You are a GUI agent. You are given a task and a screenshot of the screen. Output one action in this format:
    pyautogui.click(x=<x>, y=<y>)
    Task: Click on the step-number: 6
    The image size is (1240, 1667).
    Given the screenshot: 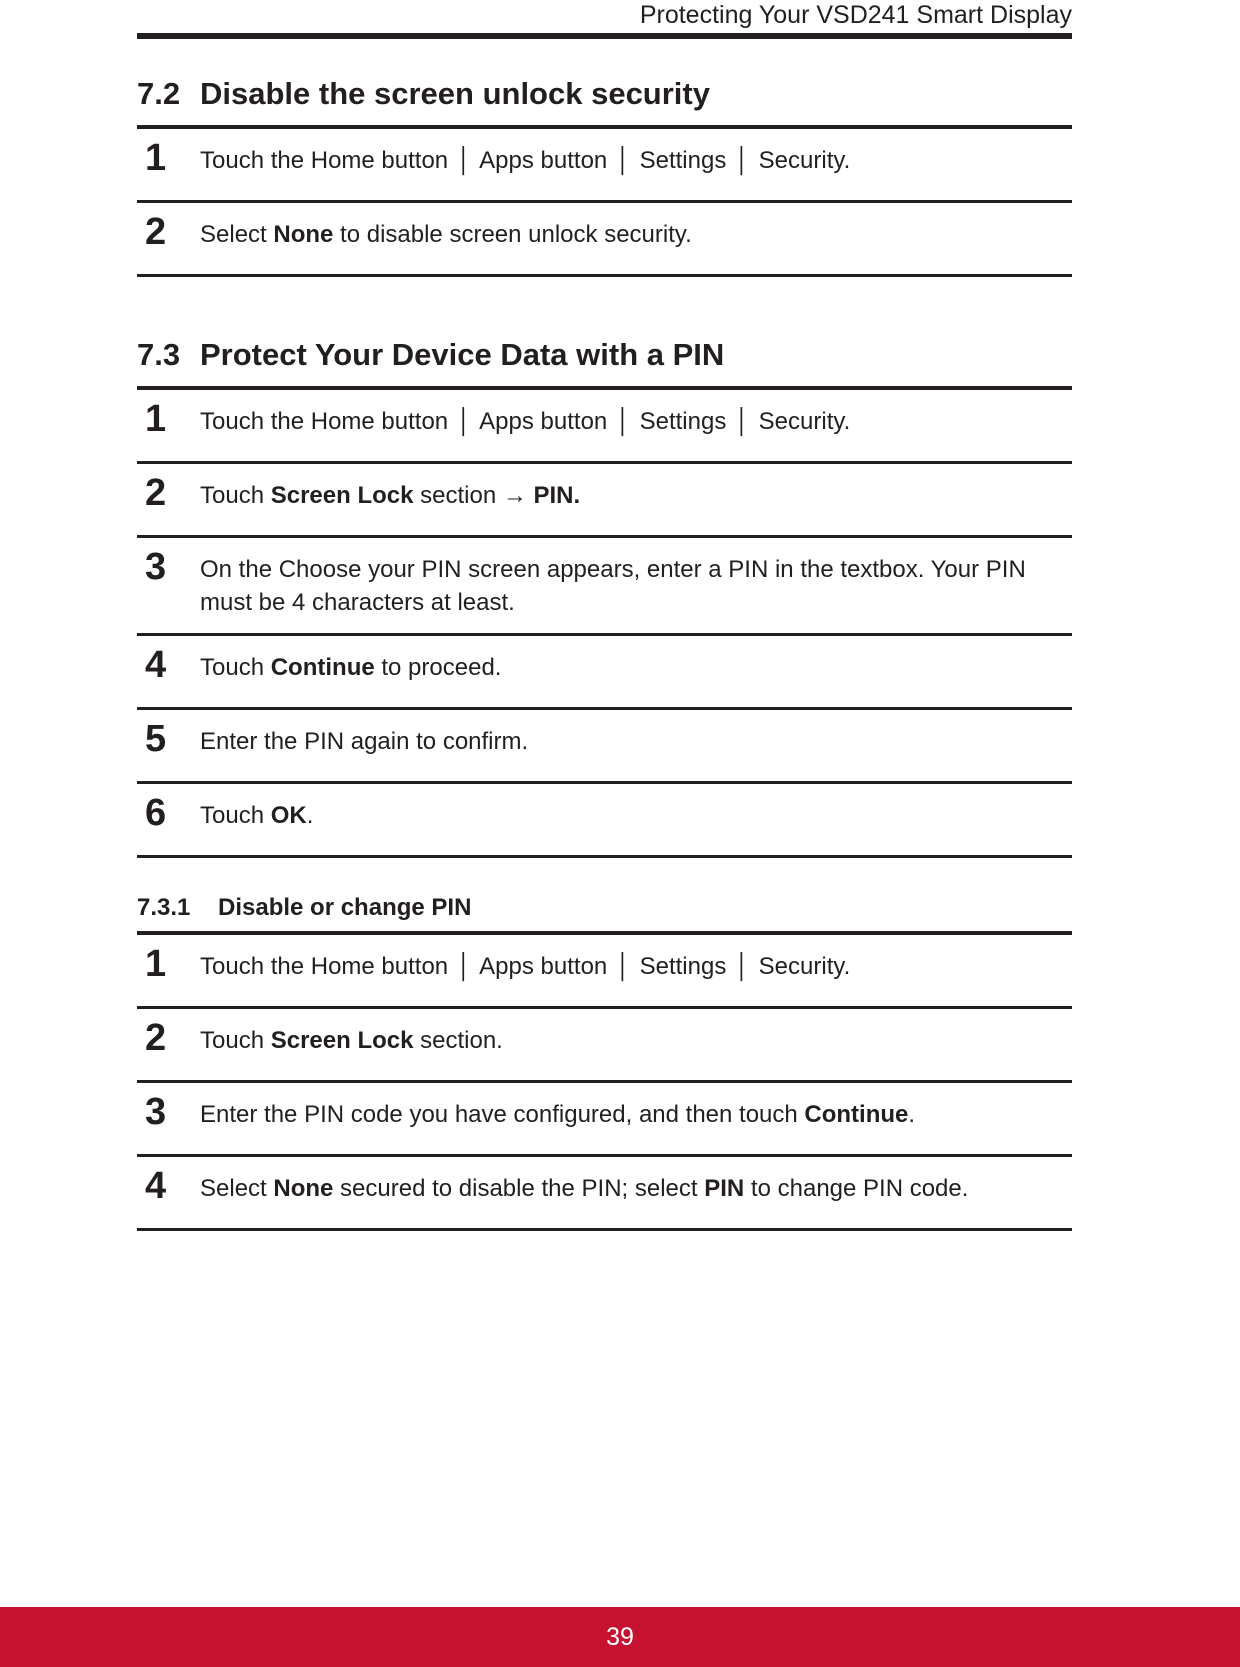 What is the action you would take?
    pyautogui.click(x=155, y=813)
    